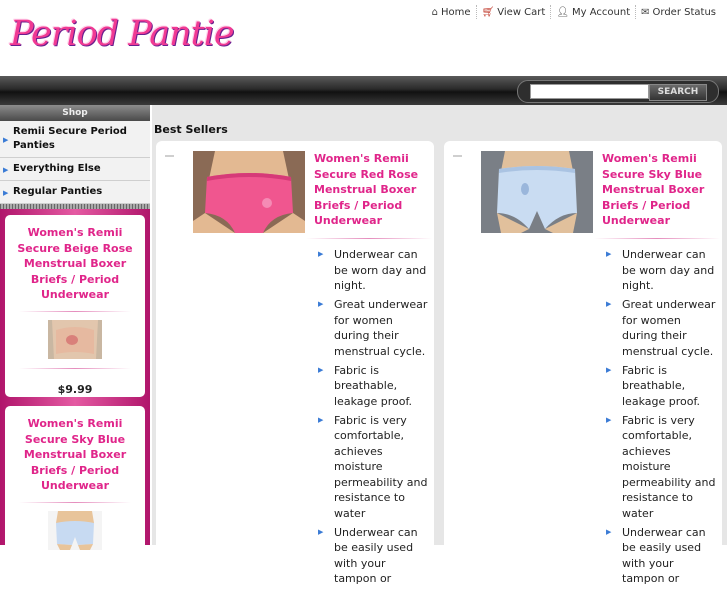 This screenshot has height=590, width=727. Describe the element at coordinates (601, 12) in the screenshot. I see `my-account-label: My Account` at that location.